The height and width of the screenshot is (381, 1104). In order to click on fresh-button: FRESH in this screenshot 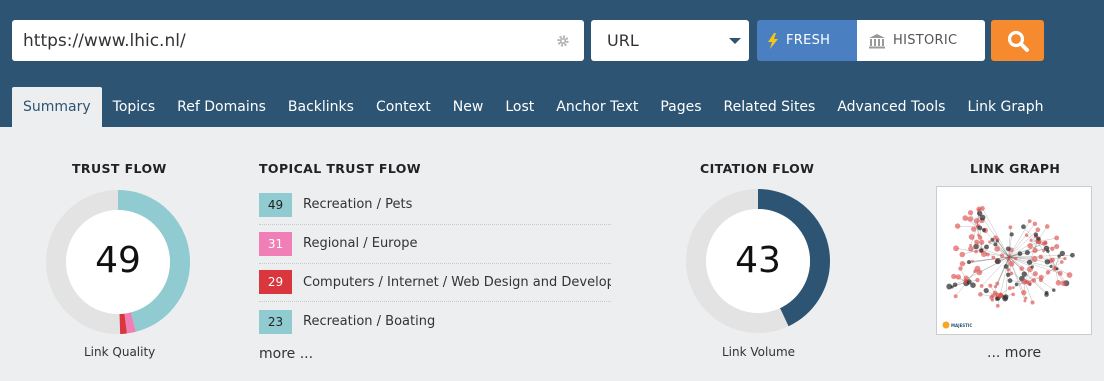, I will do `click(807, 40)`.